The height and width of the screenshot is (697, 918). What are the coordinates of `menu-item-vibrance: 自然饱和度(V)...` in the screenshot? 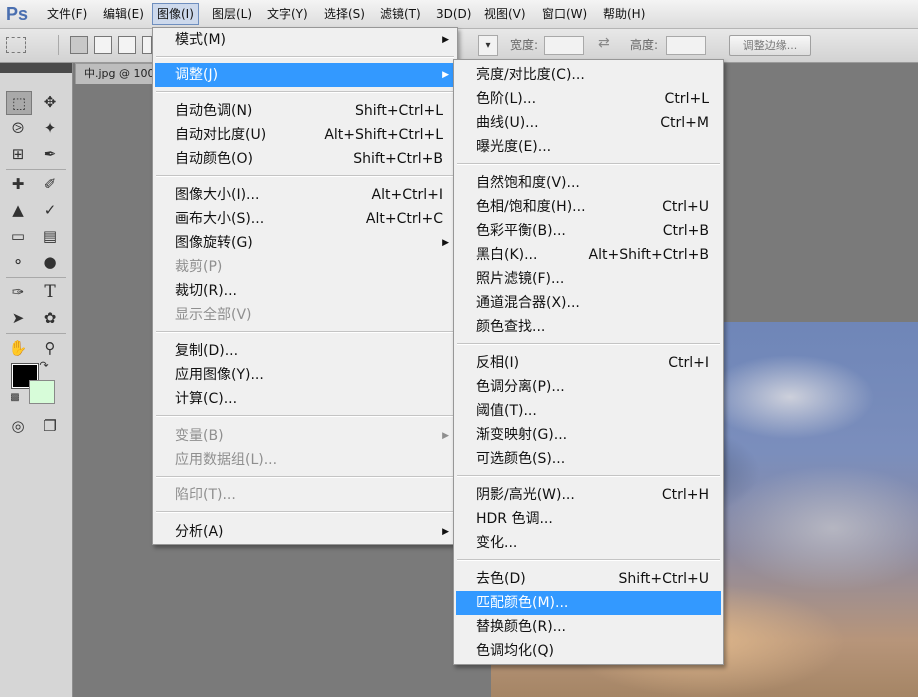 It's located at (588, 183).